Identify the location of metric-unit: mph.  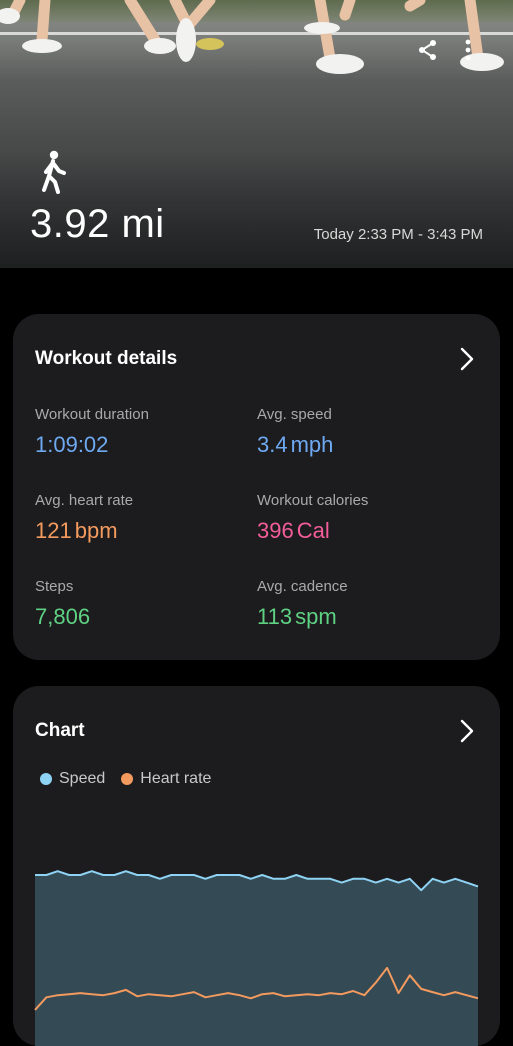
(312, 444).